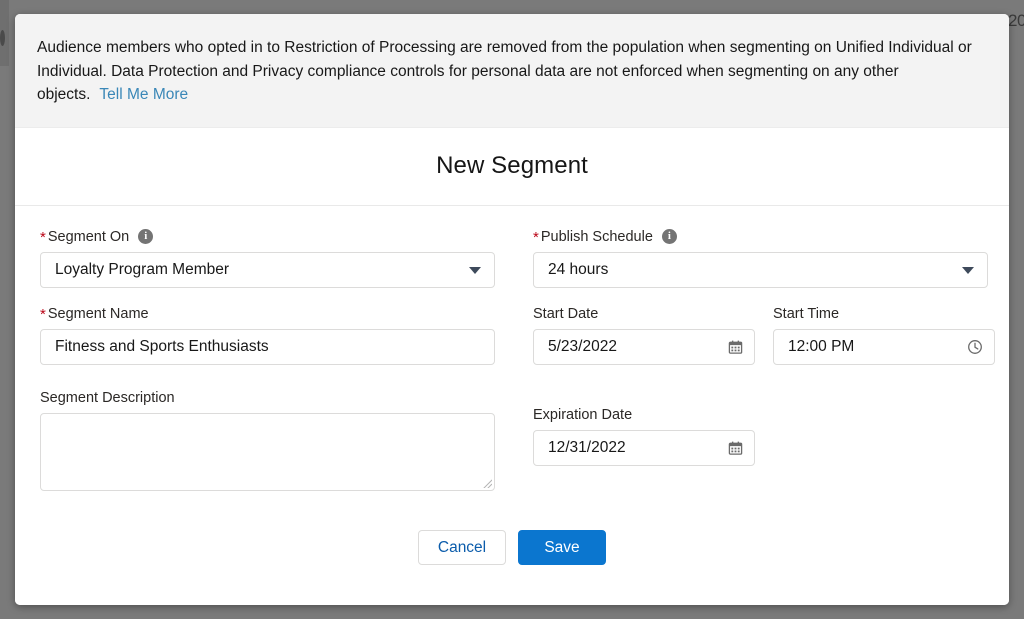 This screenshot has width=1024, height=619. I want to click on expiration-date-value: 12/31/2022, so click(587, 447).